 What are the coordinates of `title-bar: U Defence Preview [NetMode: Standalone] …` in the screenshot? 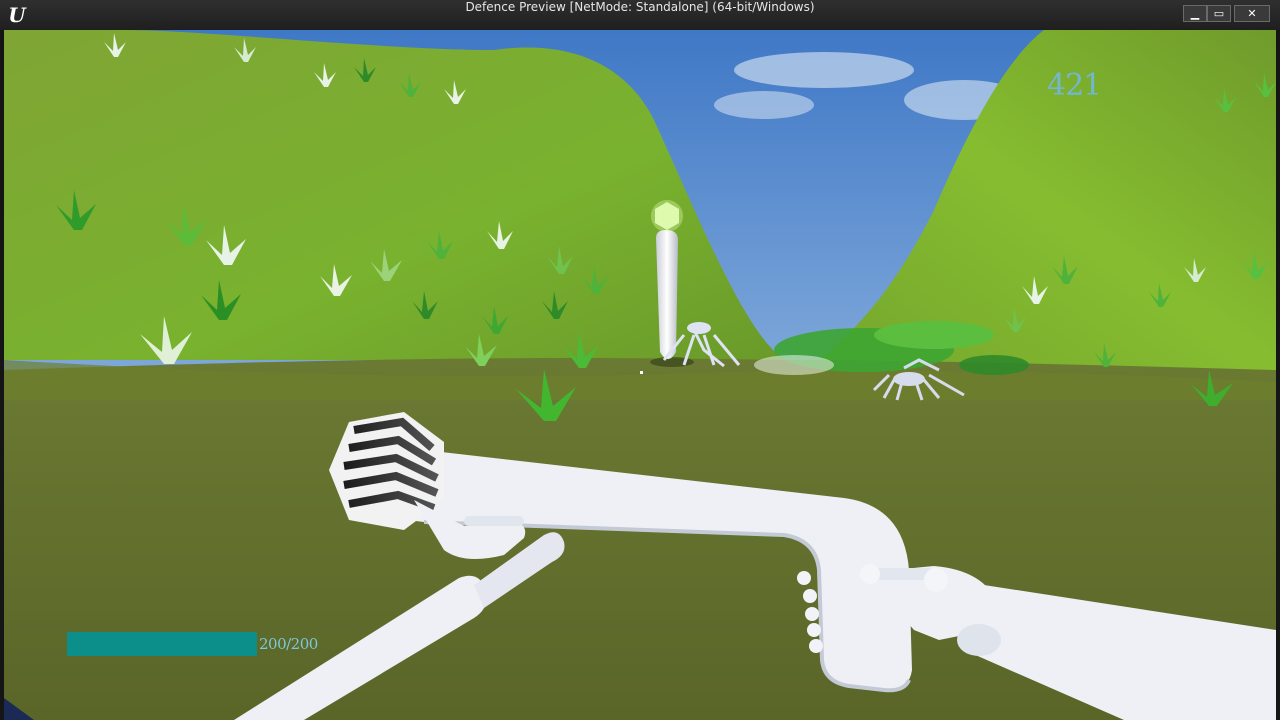 It's located at (640, 15).